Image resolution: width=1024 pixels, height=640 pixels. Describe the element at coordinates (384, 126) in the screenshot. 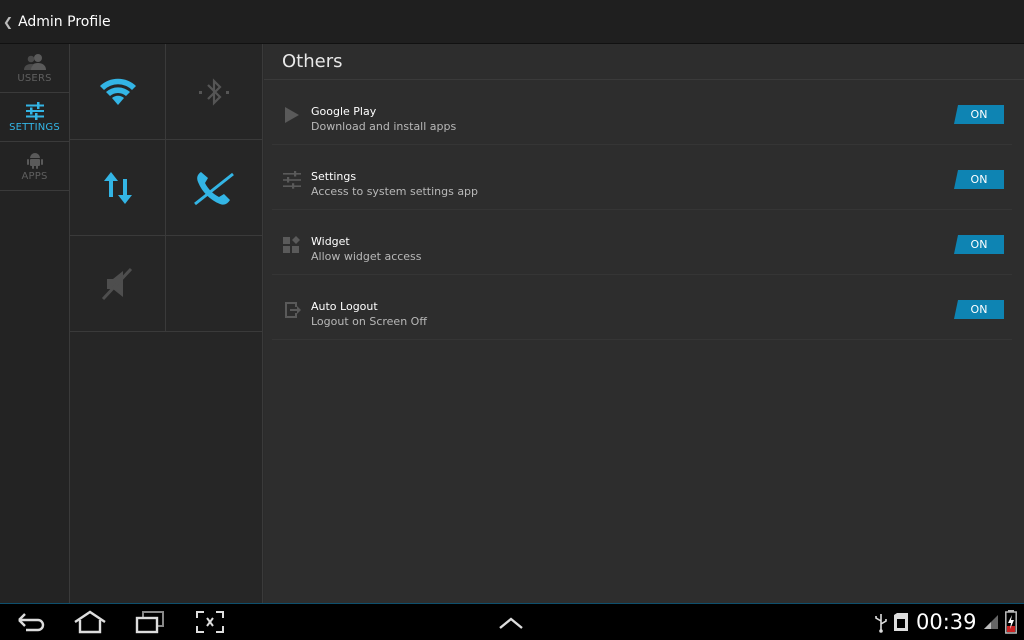

I see `setting-subtitle: Download and install apps` at that location.